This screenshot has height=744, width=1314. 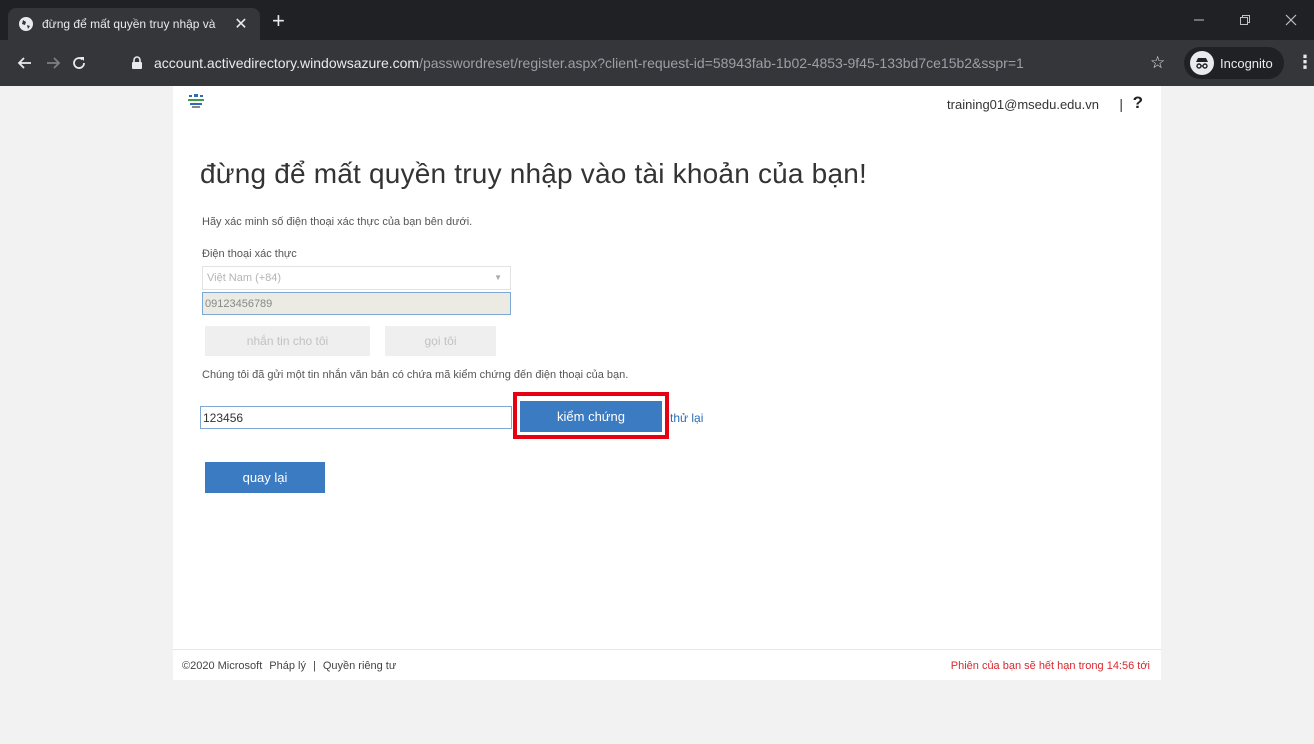 I want to click on restore-icon, so click(x=1245, y=20).